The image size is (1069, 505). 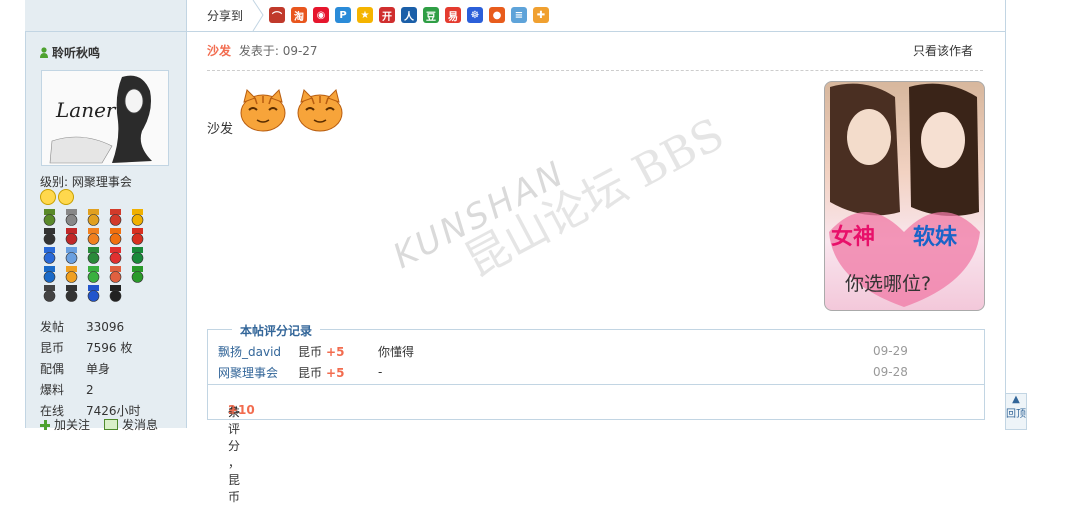 I want to click on stat-key: 发帖, so click(x=52, y=327).